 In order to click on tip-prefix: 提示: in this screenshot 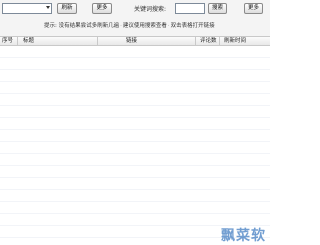, I will do `click(50, 26)`.